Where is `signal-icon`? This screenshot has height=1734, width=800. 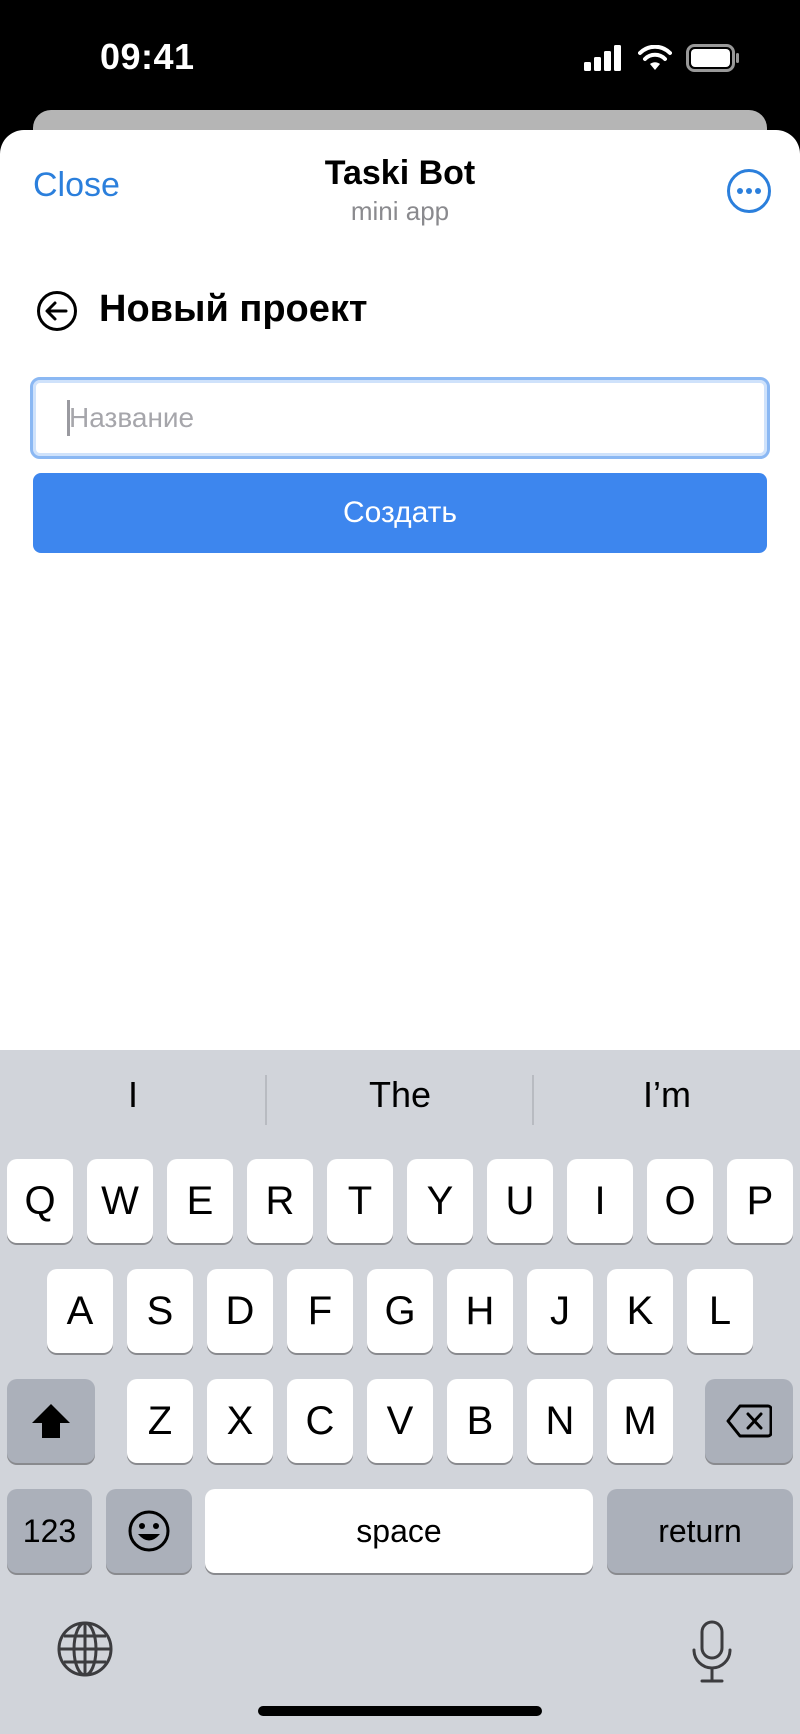 signal-icon is located at coordinates (602, 58).